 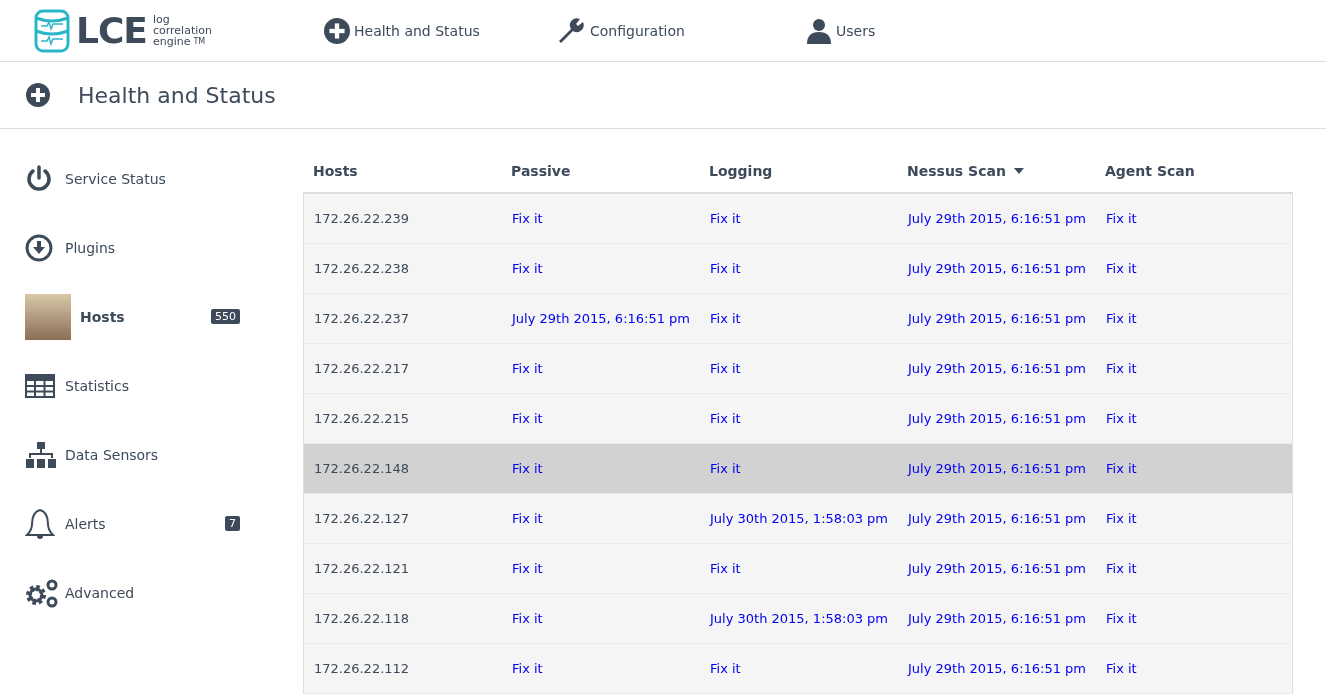 What do you see at coordinates (681, 30) in the screenshot?
I see `nav-link: Configuration` at bounding box center [681, 30].